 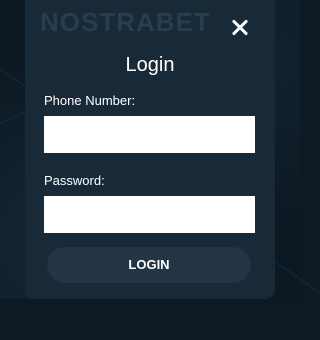 I want to click on login-button: LOGIN, so click(x=149, y=265).